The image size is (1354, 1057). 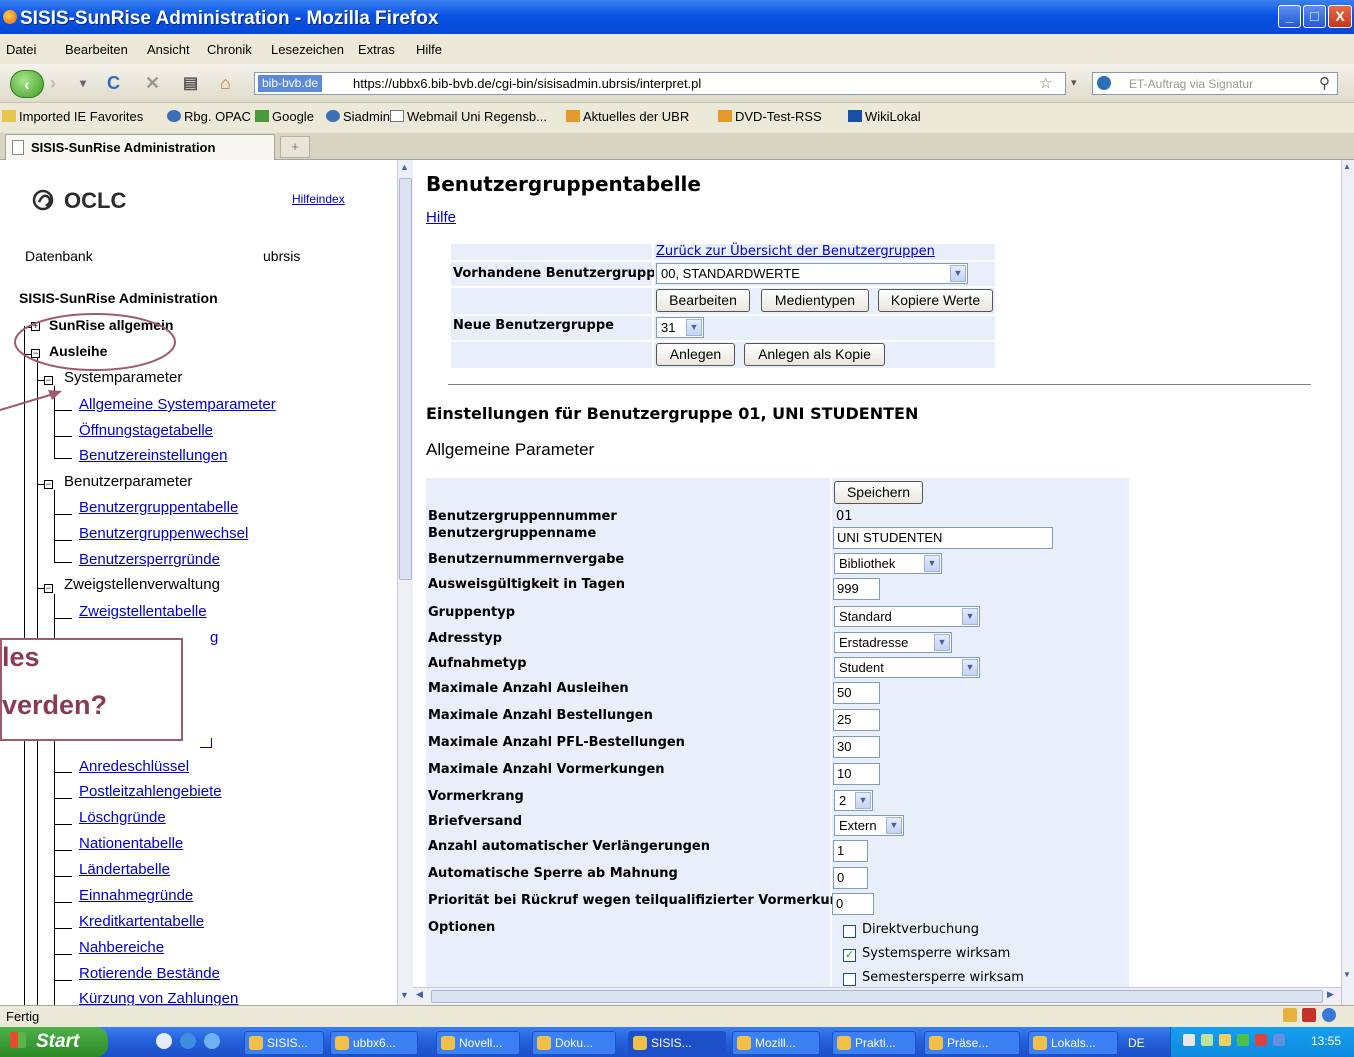 What do you see at coordinates (72, 116) in the screenshot?
I see `bookmark-ie-favorites: Imported IE Favorites` at bounding box center [72, 116].